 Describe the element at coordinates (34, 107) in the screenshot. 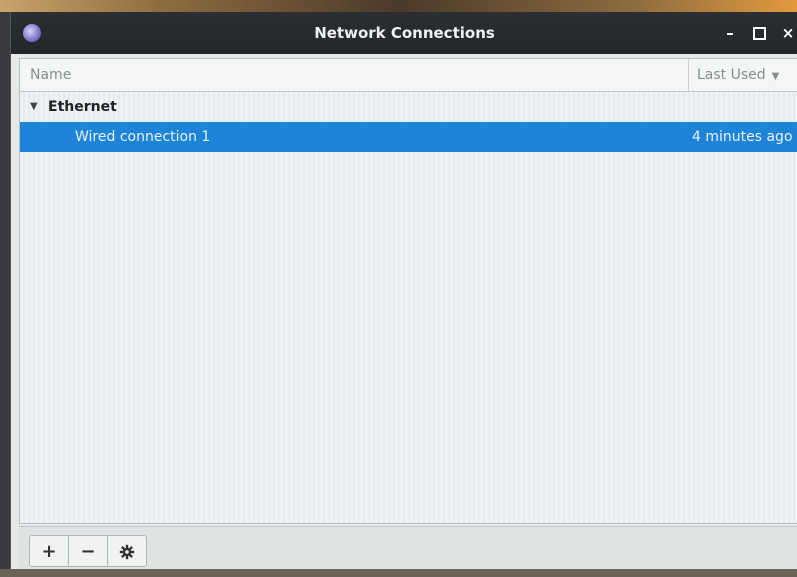

I see `expander-down-icon: ▼` at that location.